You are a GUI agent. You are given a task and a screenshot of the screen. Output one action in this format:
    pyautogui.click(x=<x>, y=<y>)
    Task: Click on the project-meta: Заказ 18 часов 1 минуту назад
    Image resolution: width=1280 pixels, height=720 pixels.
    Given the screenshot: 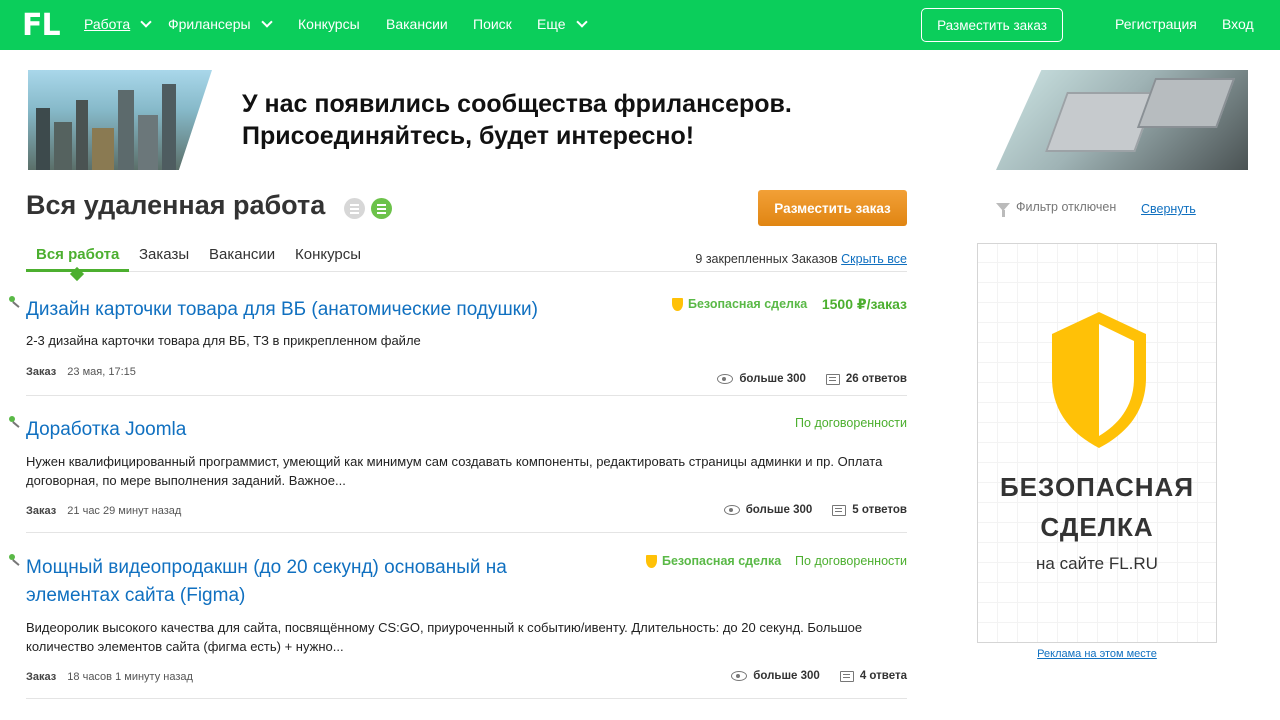 What is the action you would take?
    pyautogui.click(x=109, y=677)
    